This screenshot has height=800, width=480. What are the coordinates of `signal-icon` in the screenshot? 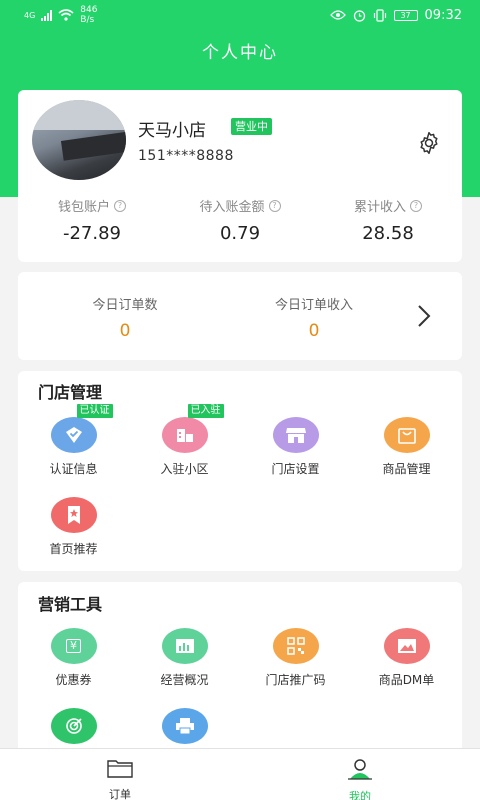 It's located at (47, 15).